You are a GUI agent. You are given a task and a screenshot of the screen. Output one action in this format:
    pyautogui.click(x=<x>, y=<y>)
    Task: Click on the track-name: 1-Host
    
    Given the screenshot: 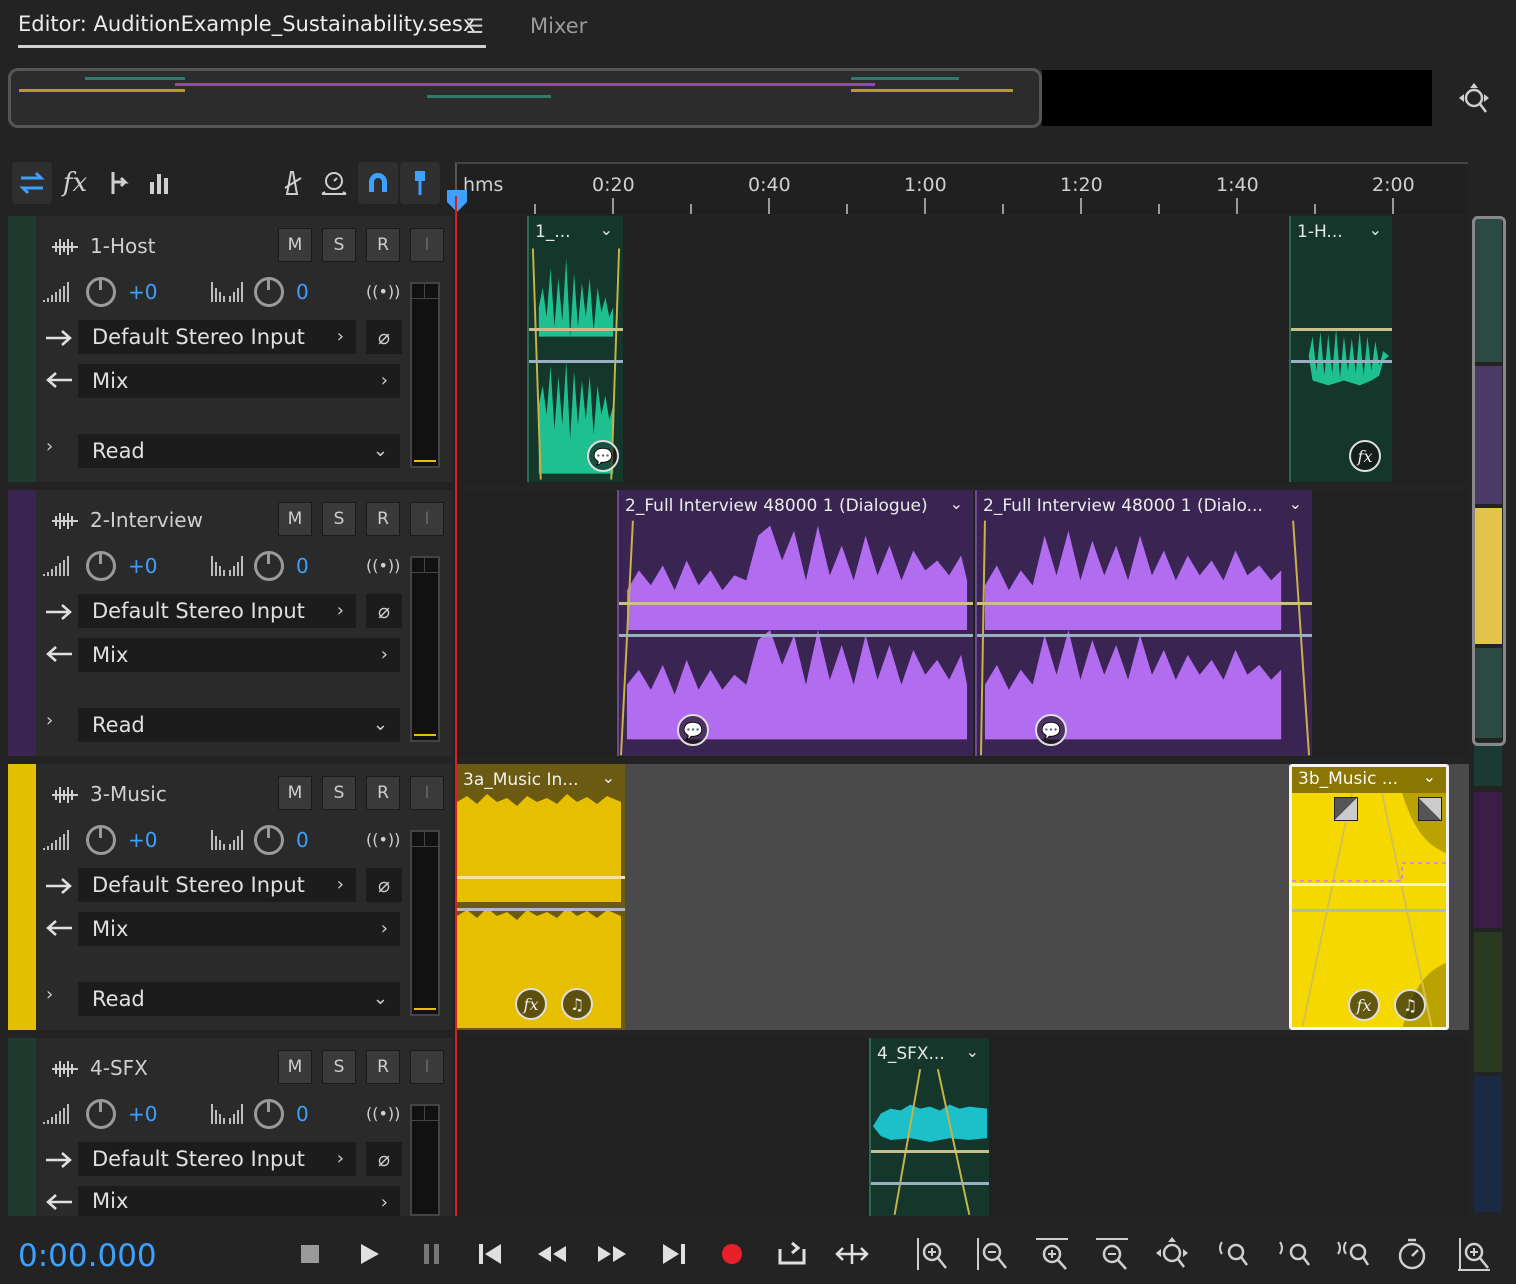 What is the action you would take?
    pyautogui.click(x=122, y=246)
    